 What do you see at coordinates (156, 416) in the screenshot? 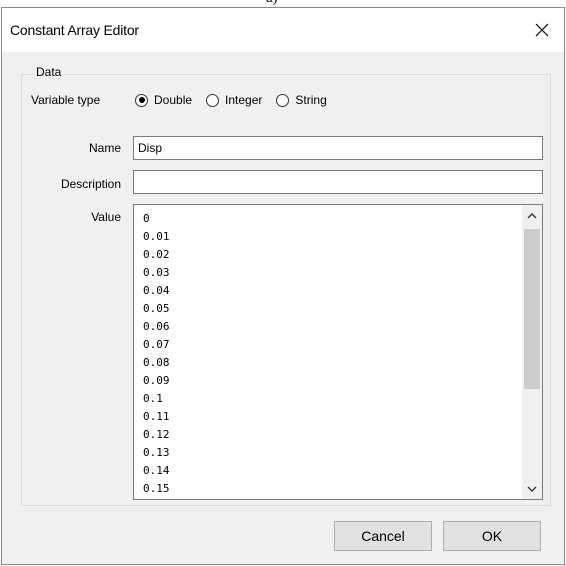
I see `value-line: 0.11` at bounding box center [156, 416].